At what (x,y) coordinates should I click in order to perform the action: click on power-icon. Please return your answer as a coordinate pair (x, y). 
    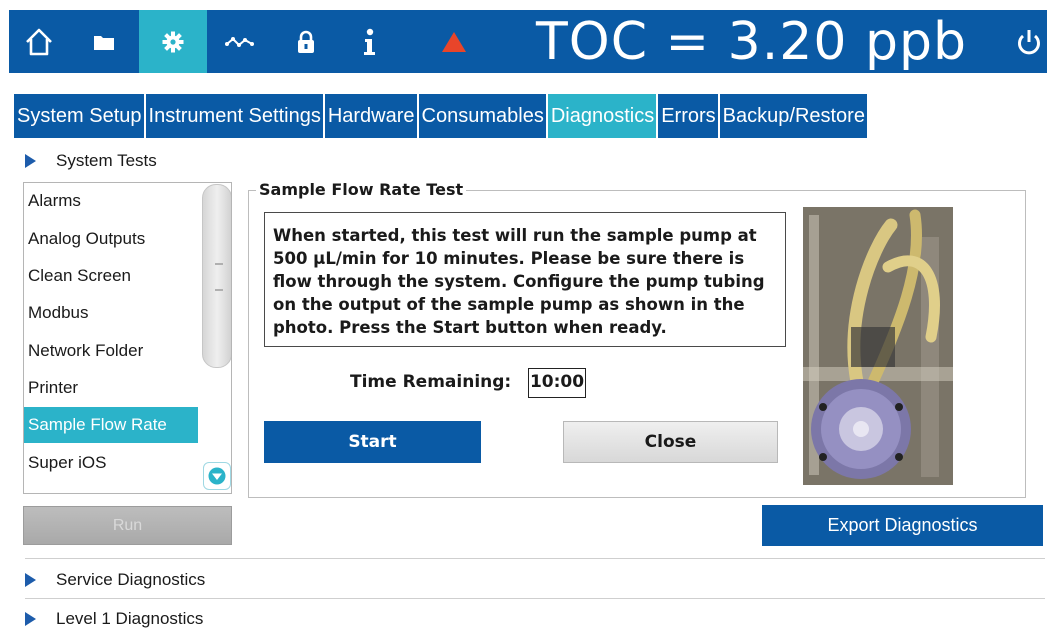
    Looking at the image, I should click on (1029, 41).